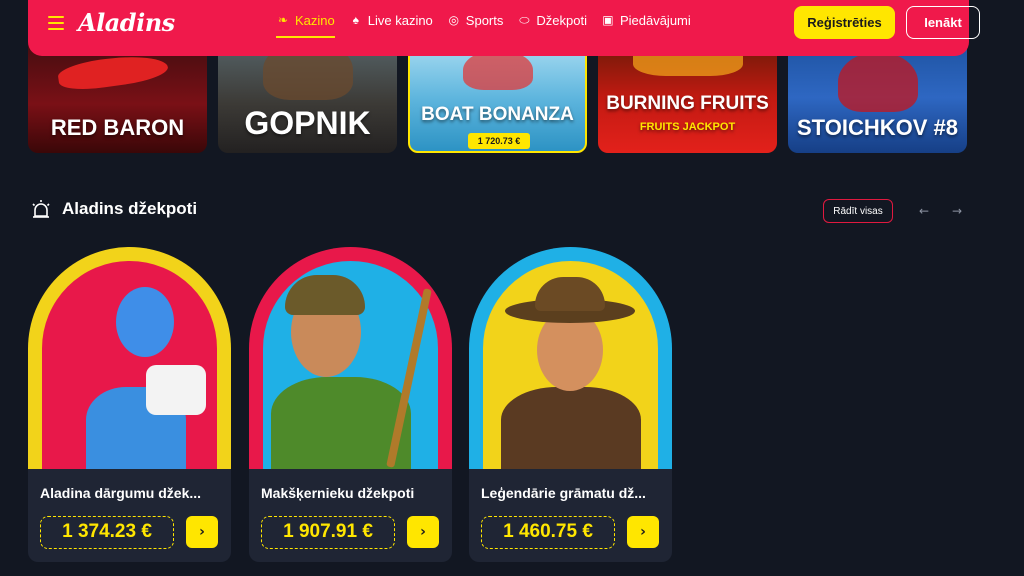 This screenshot has height=576, width=1024. I want to click on show-all-button: Rādīt visas, so click(858, 211).